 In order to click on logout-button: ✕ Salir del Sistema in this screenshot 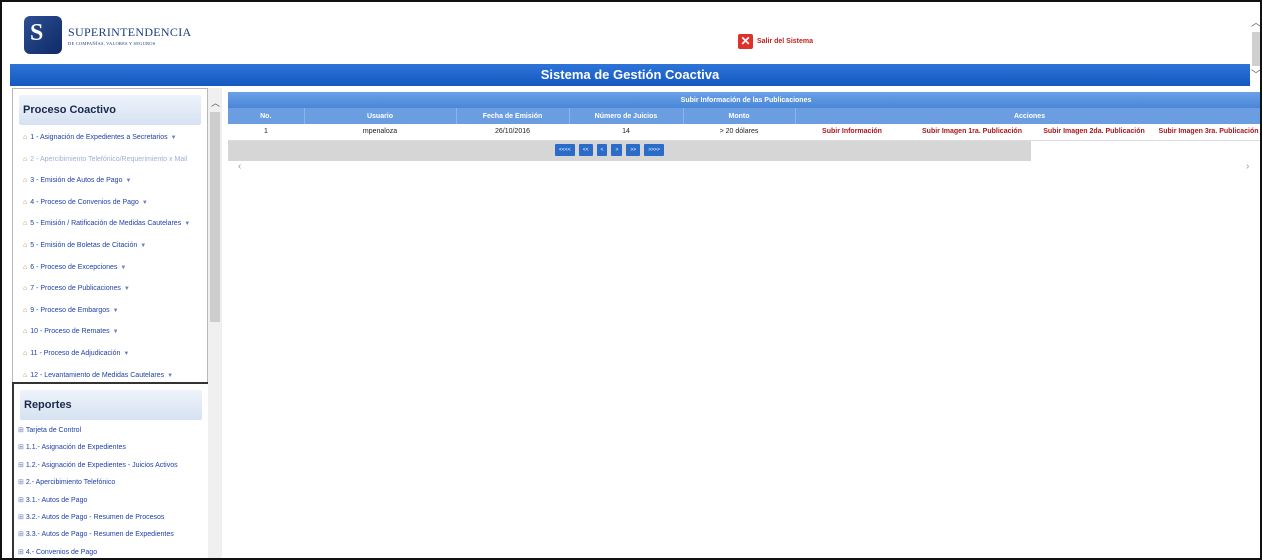, I will do `click(775, 41)`.